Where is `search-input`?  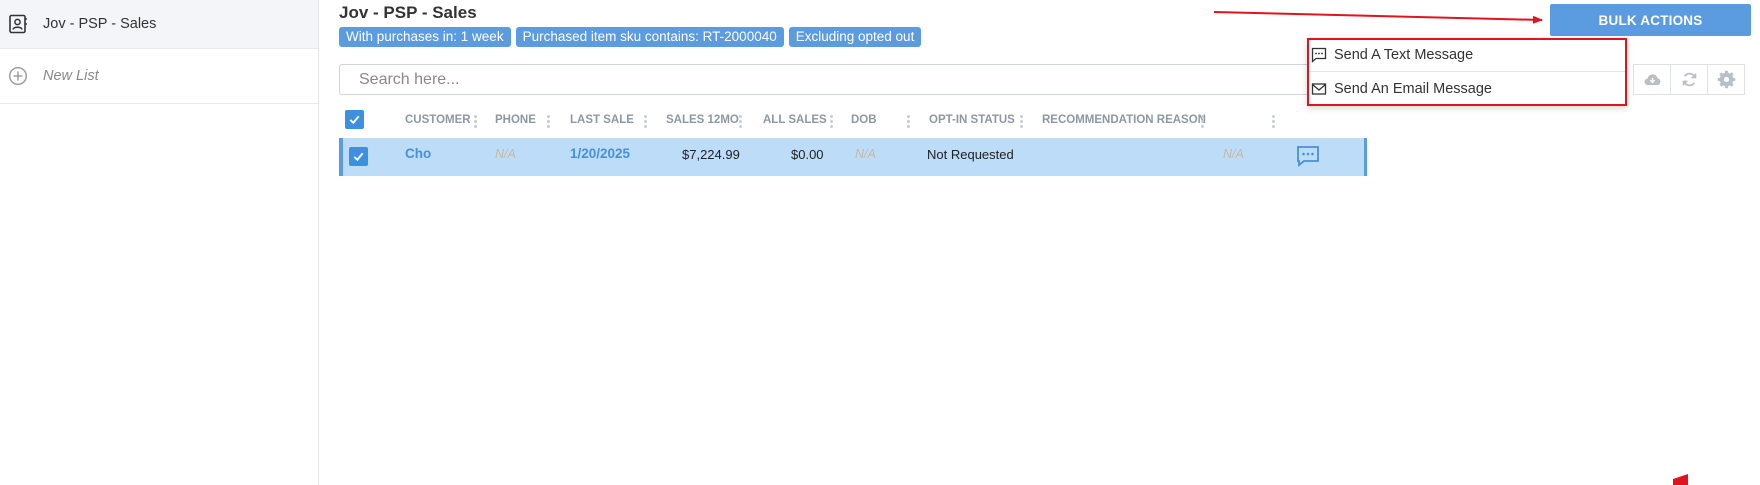
search-input is located at coordinates (824, 79).